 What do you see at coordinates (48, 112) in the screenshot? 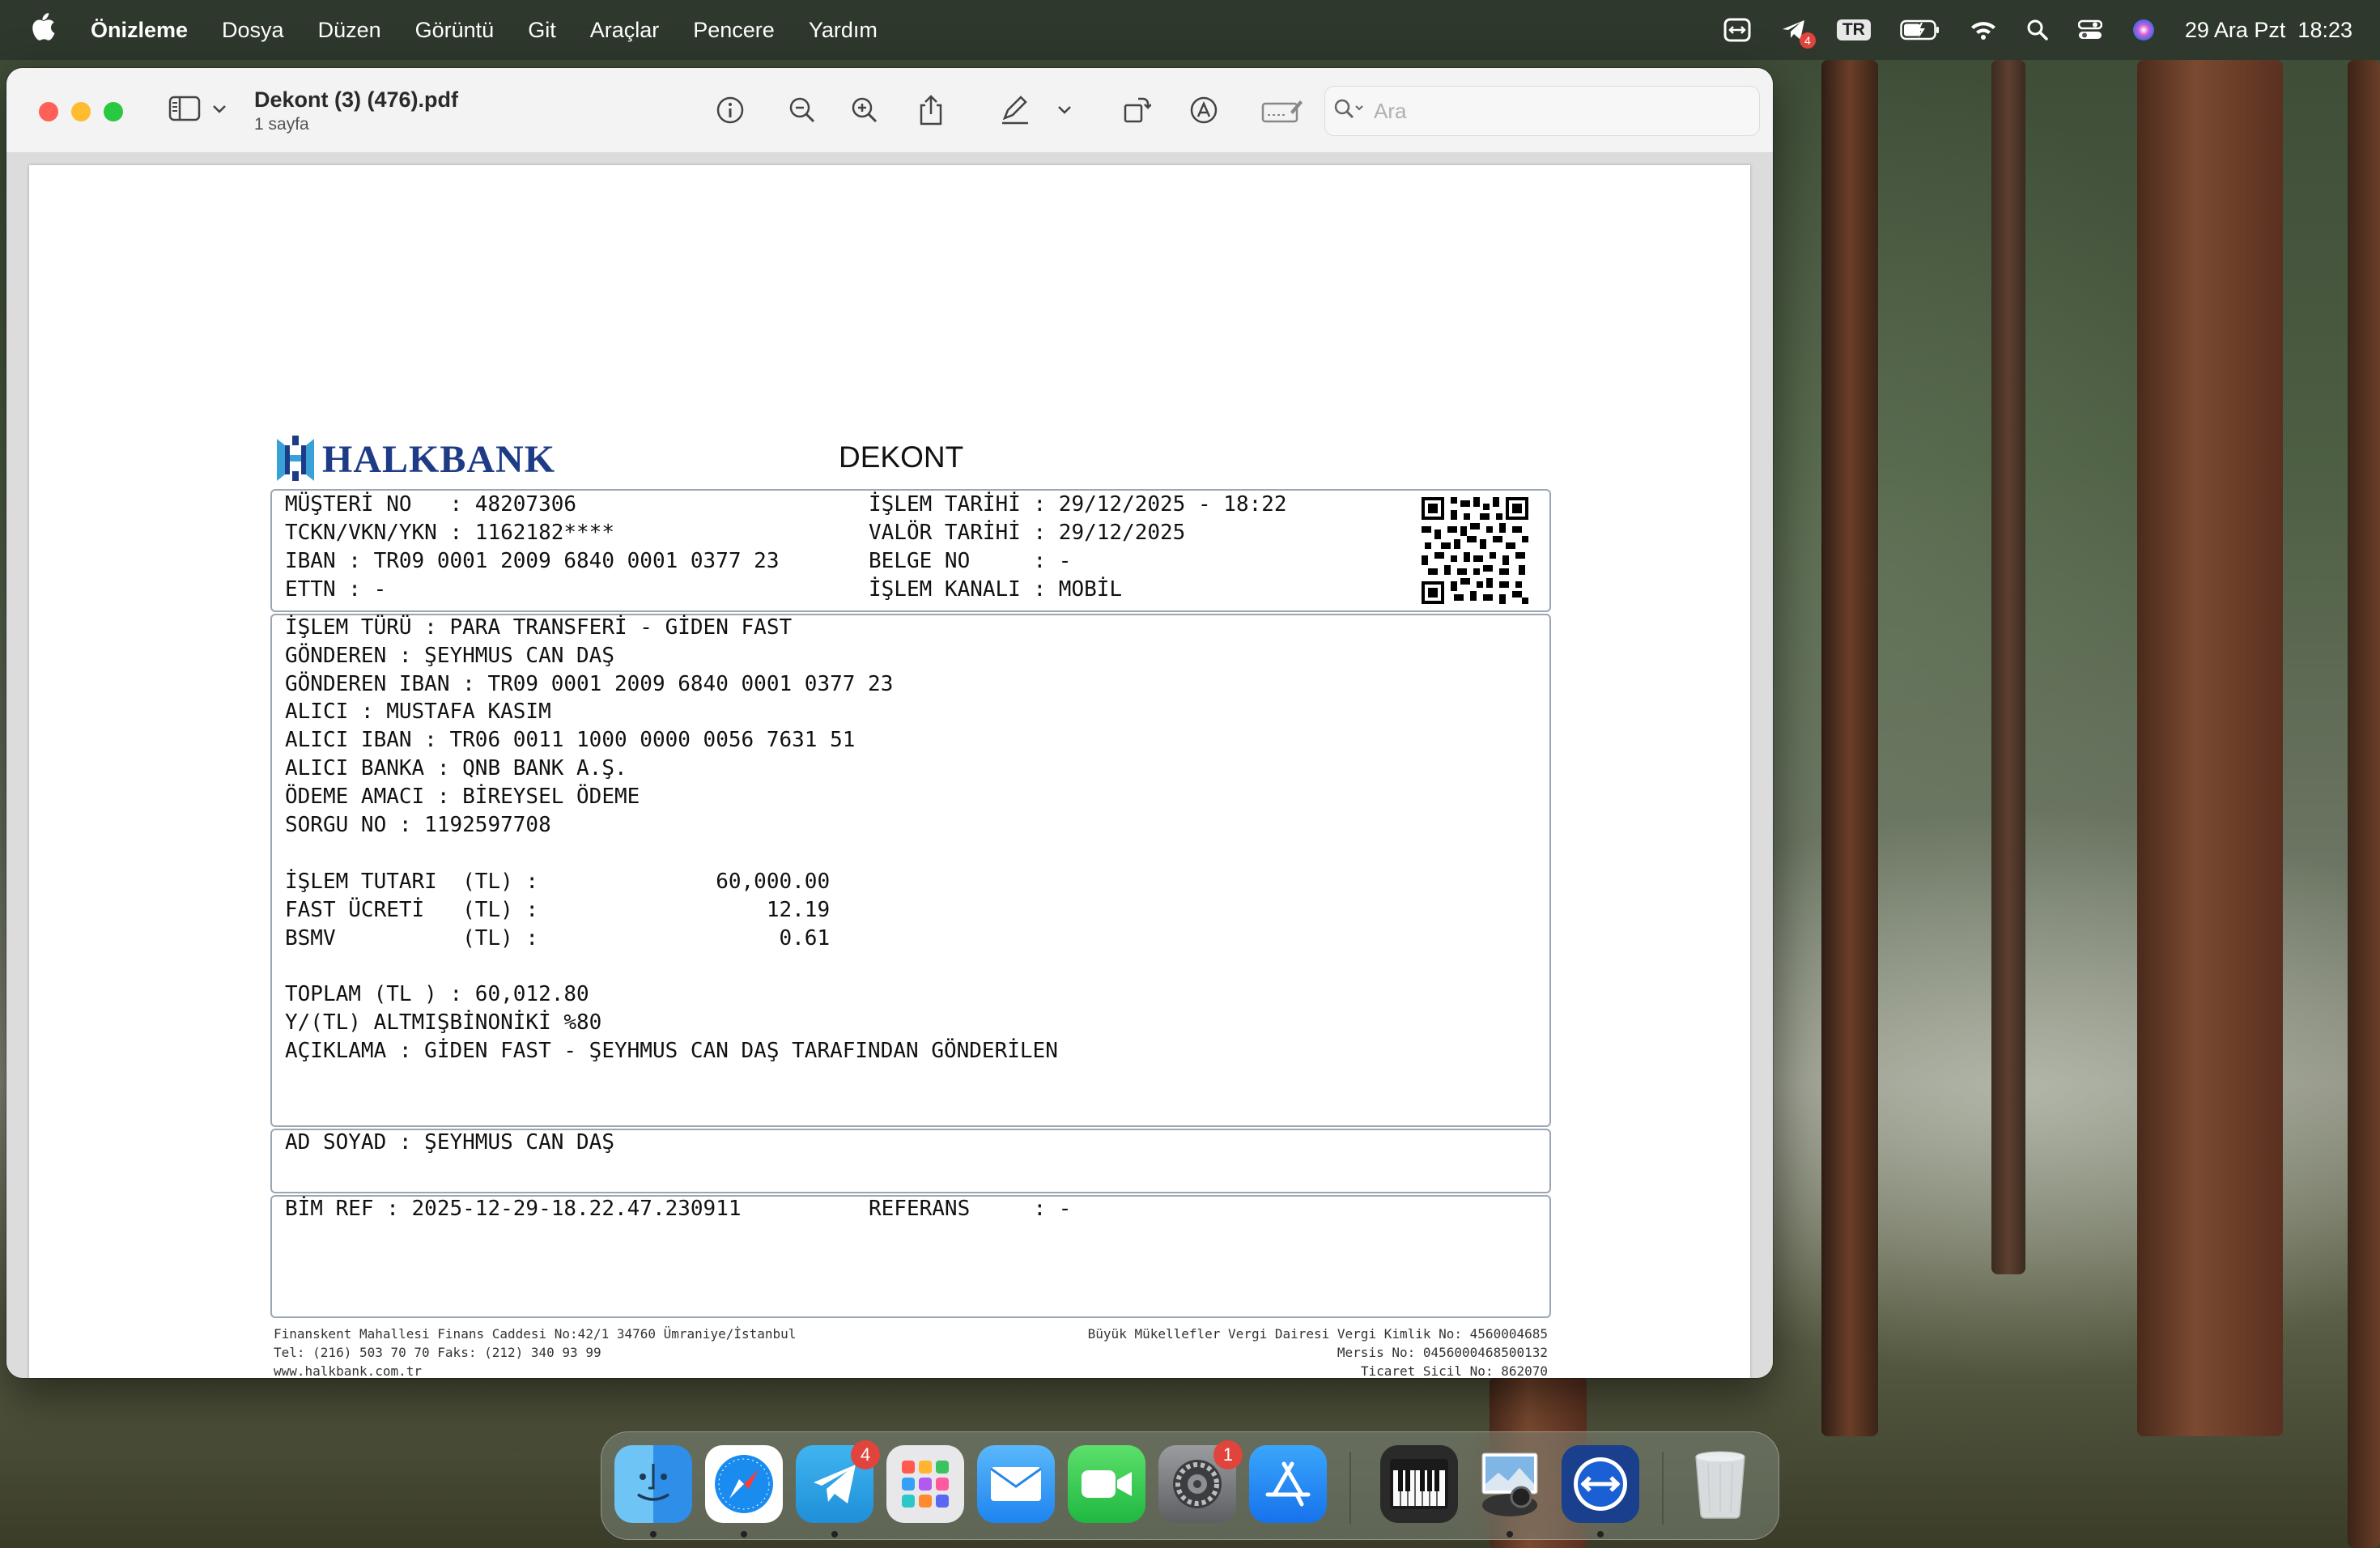
I see `close-window-button` at bounding box center [48, 112].